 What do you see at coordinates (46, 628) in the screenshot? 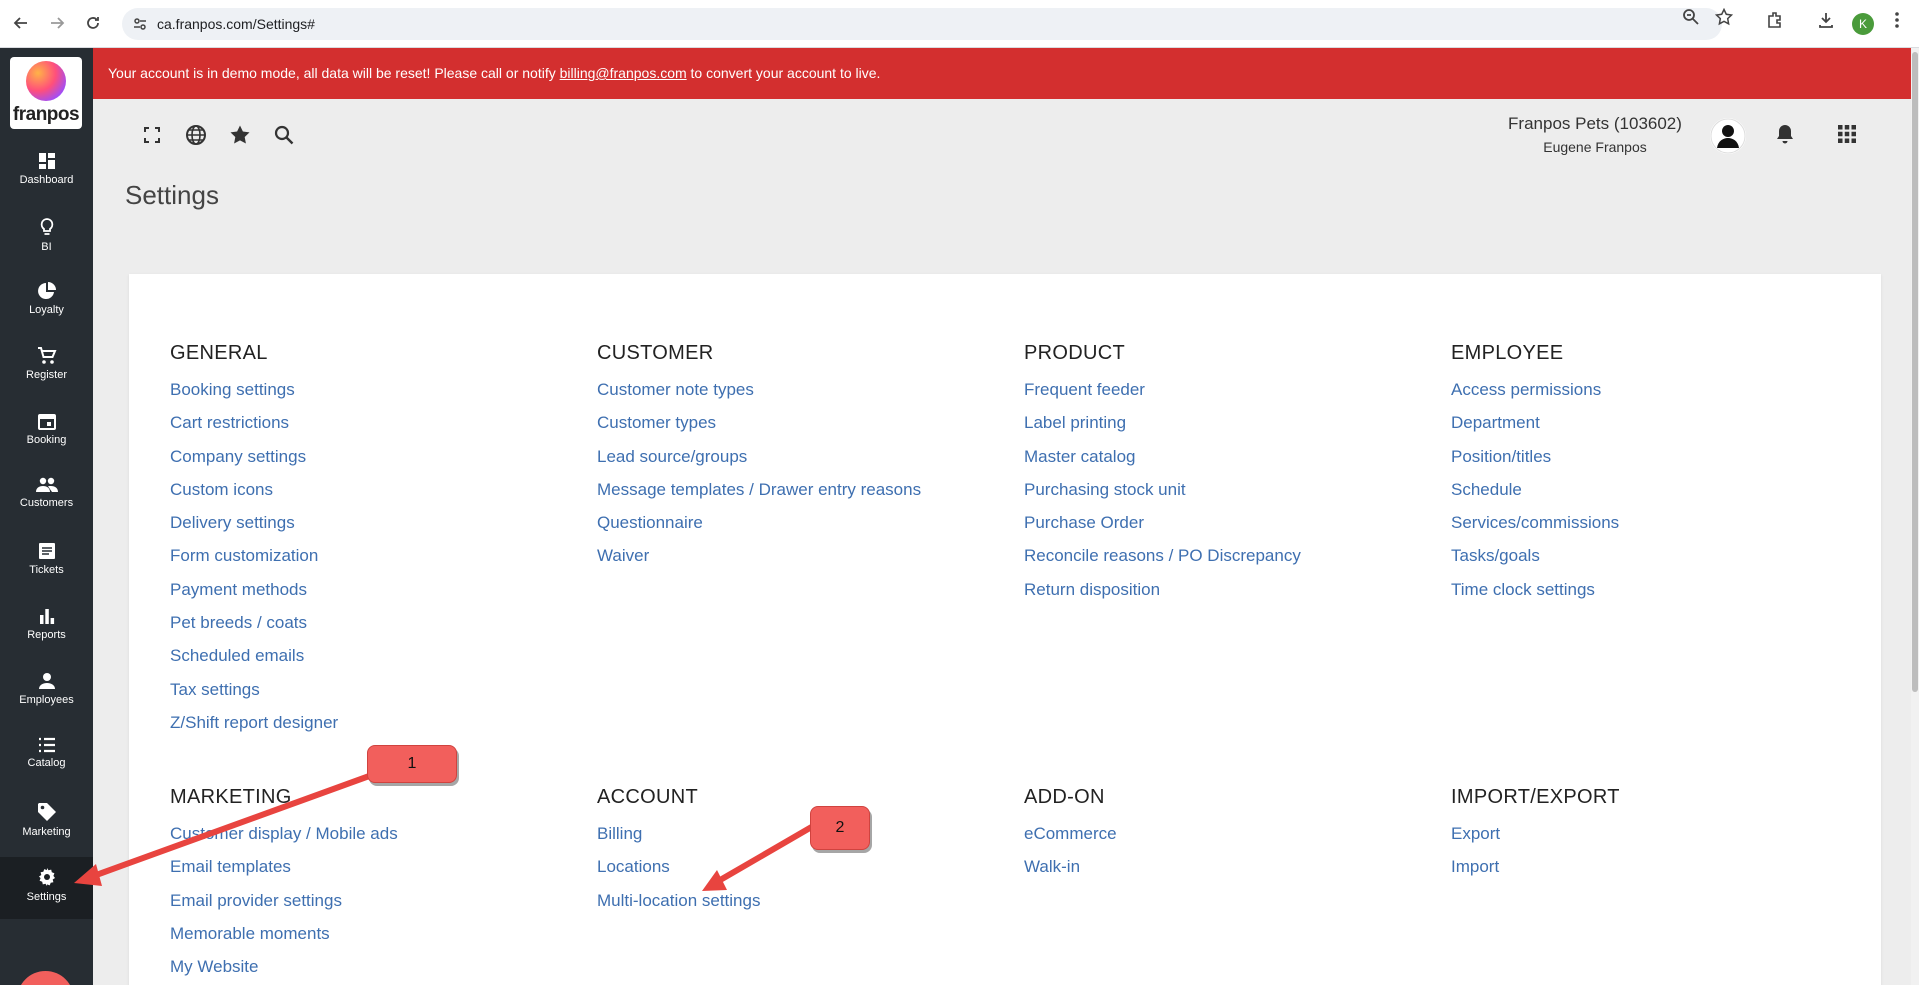
I see `sidebar-item-reports: Reports` at bounding box center [46, 628].